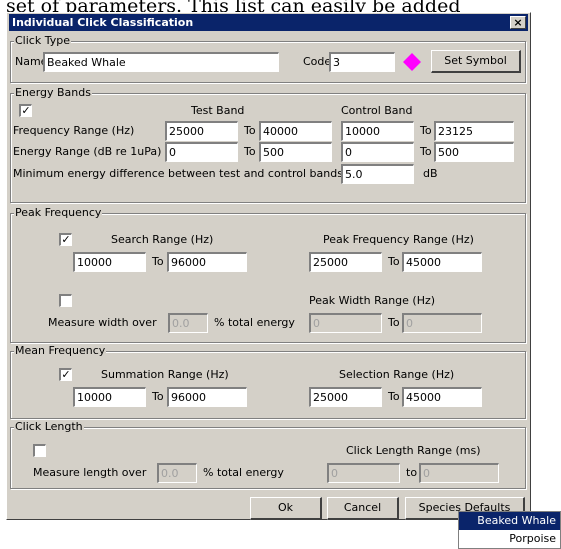 This screenshot has height=549, width=561. What do you see at coordinates (518, 22) in the screenshot?
I see `close-icon: ×` at bounding box center [518, 22].